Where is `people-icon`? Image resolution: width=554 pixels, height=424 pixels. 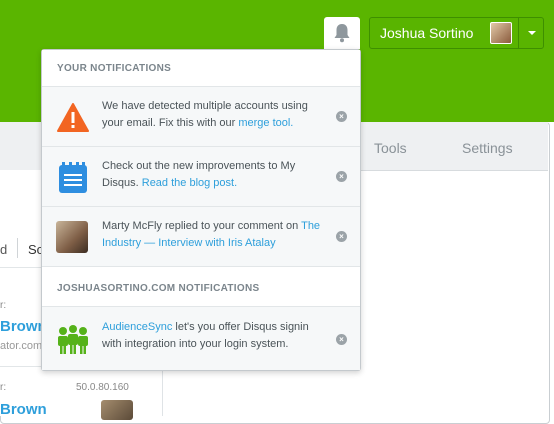
people-icon is located at coordinates (73, 340).